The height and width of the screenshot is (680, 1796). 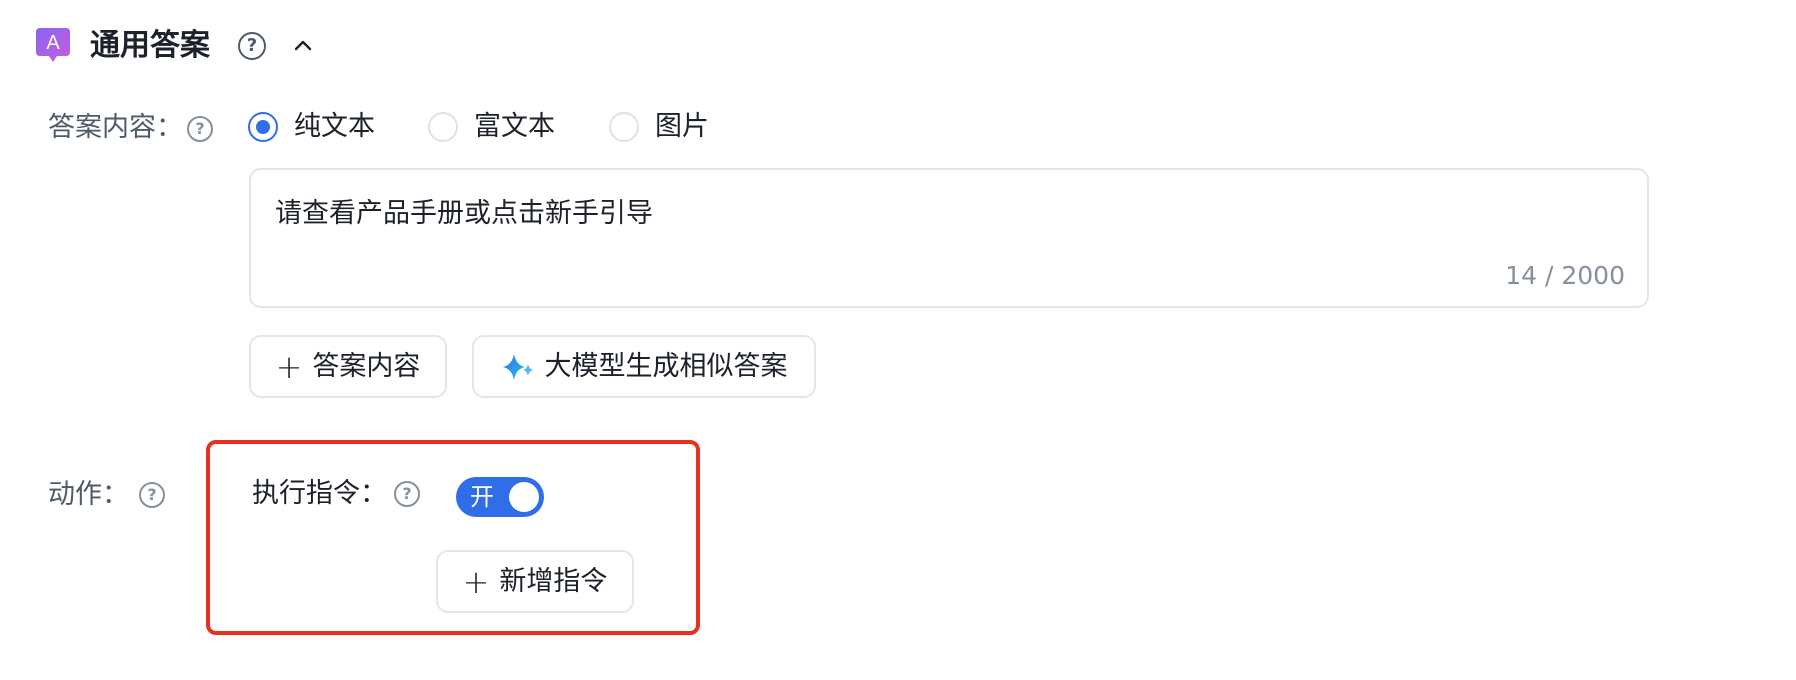 I want to click on radio-plain-text: 纯文本, so click(x=311, y=127).